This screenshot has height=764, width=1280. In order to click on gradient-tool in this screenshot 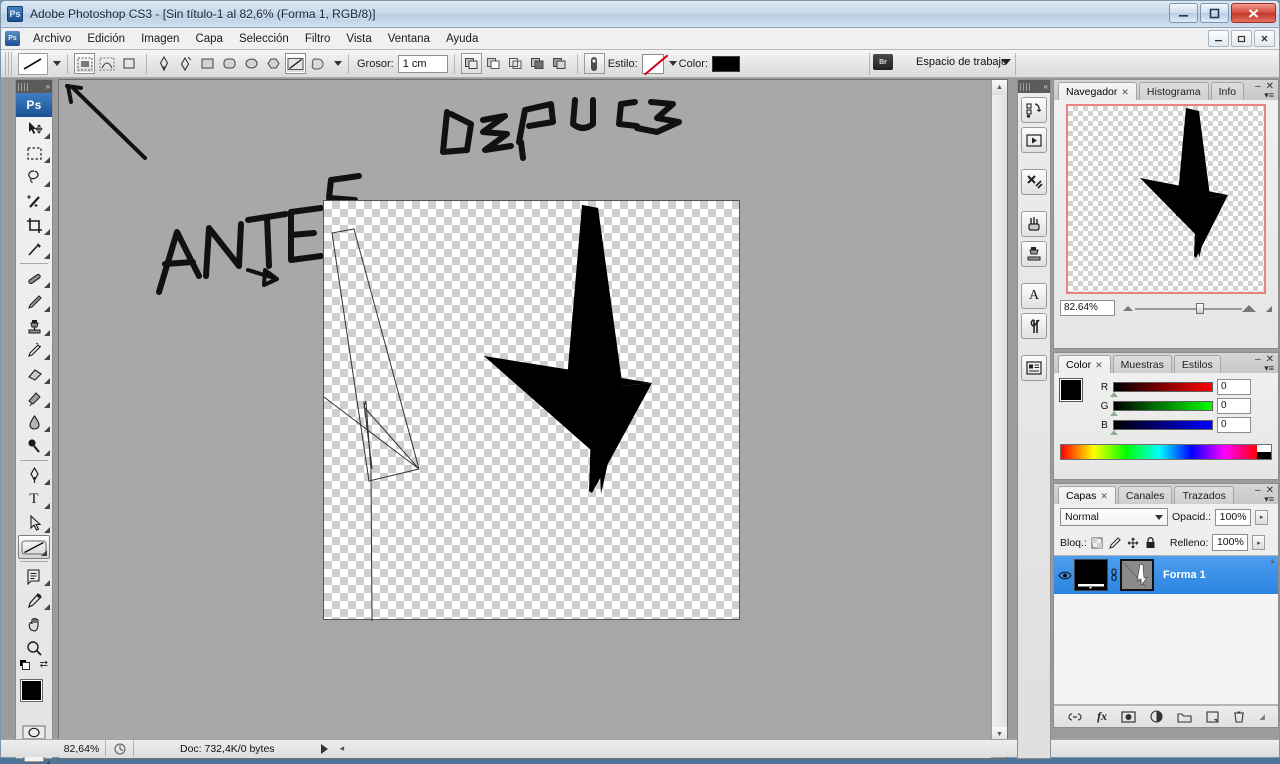, I will do `click(34, 398)`.